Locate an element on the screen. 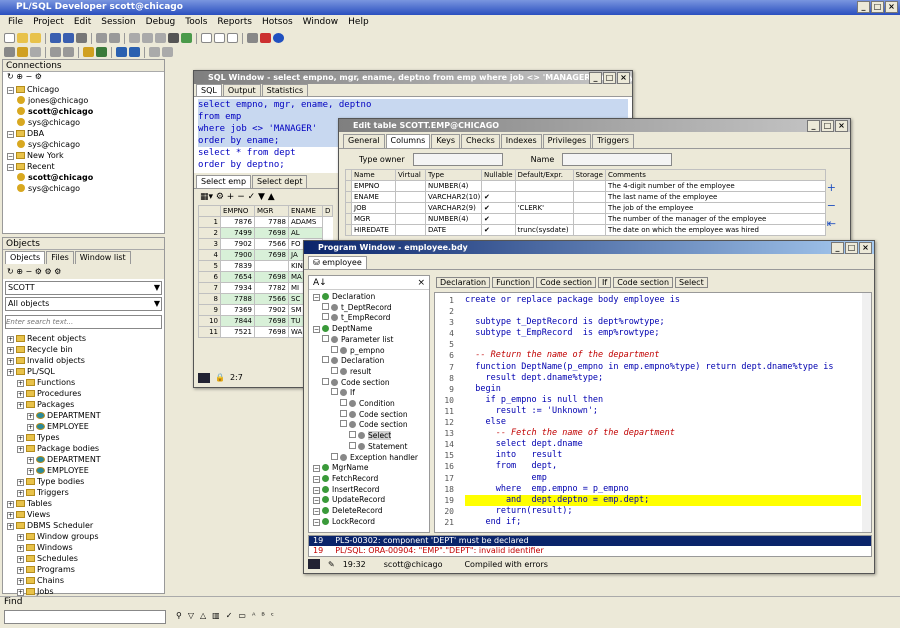 This screenshot has width=900, height=628. grid-cell: 7521 is located at coordinates (237, 332).